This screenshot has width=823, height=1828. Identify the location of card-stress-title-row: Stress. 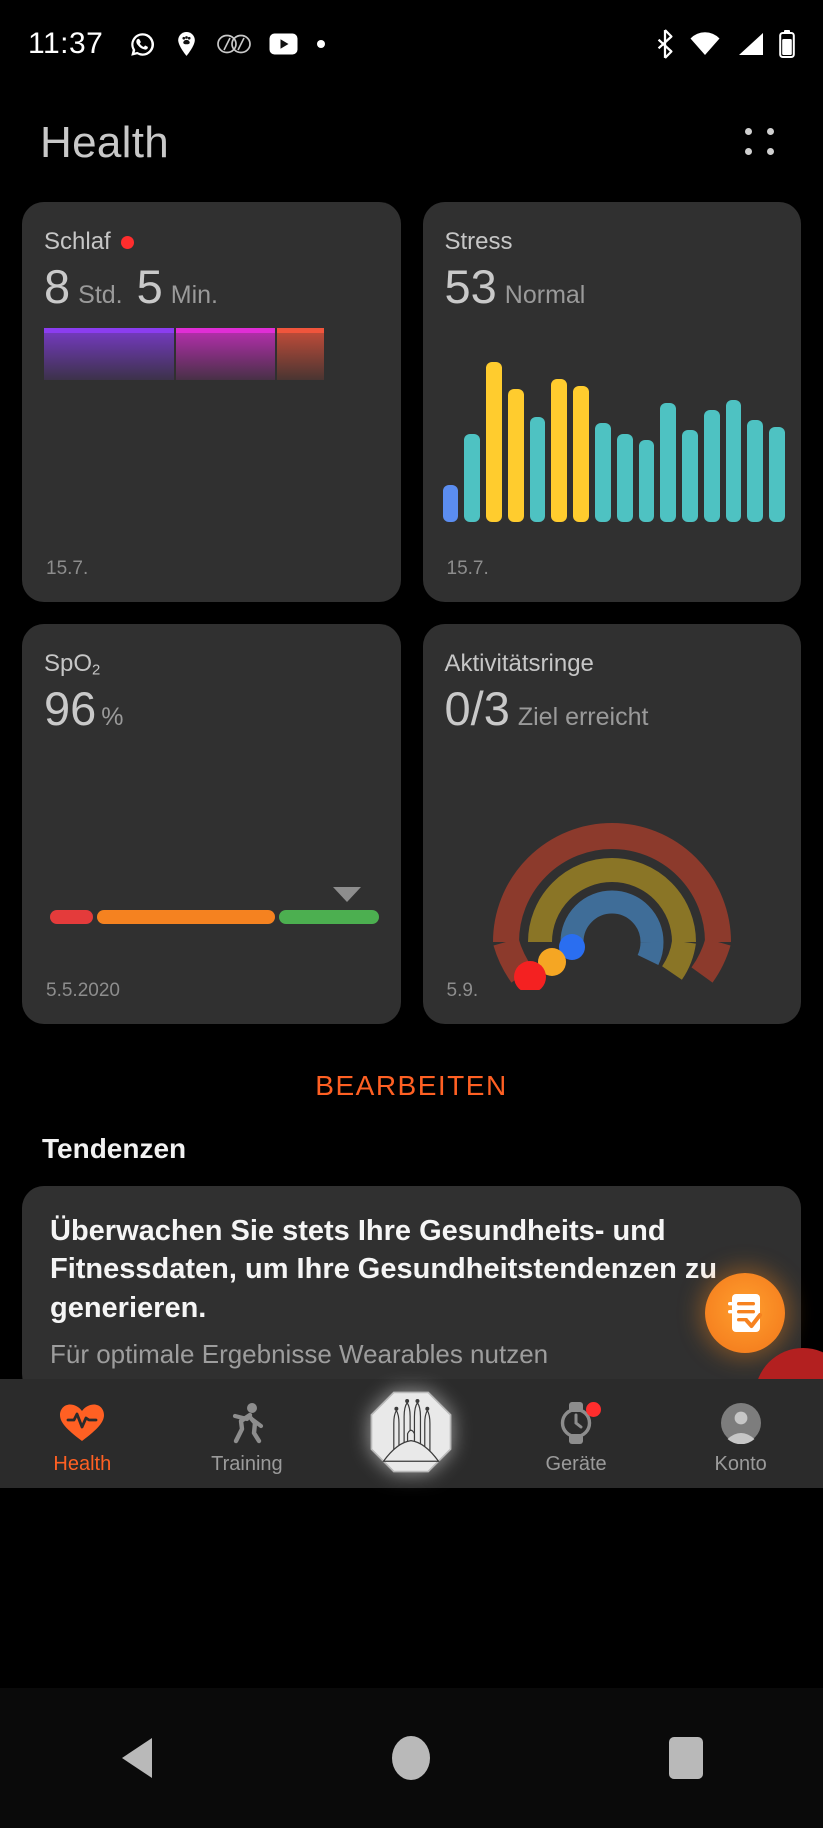
(612, 242).